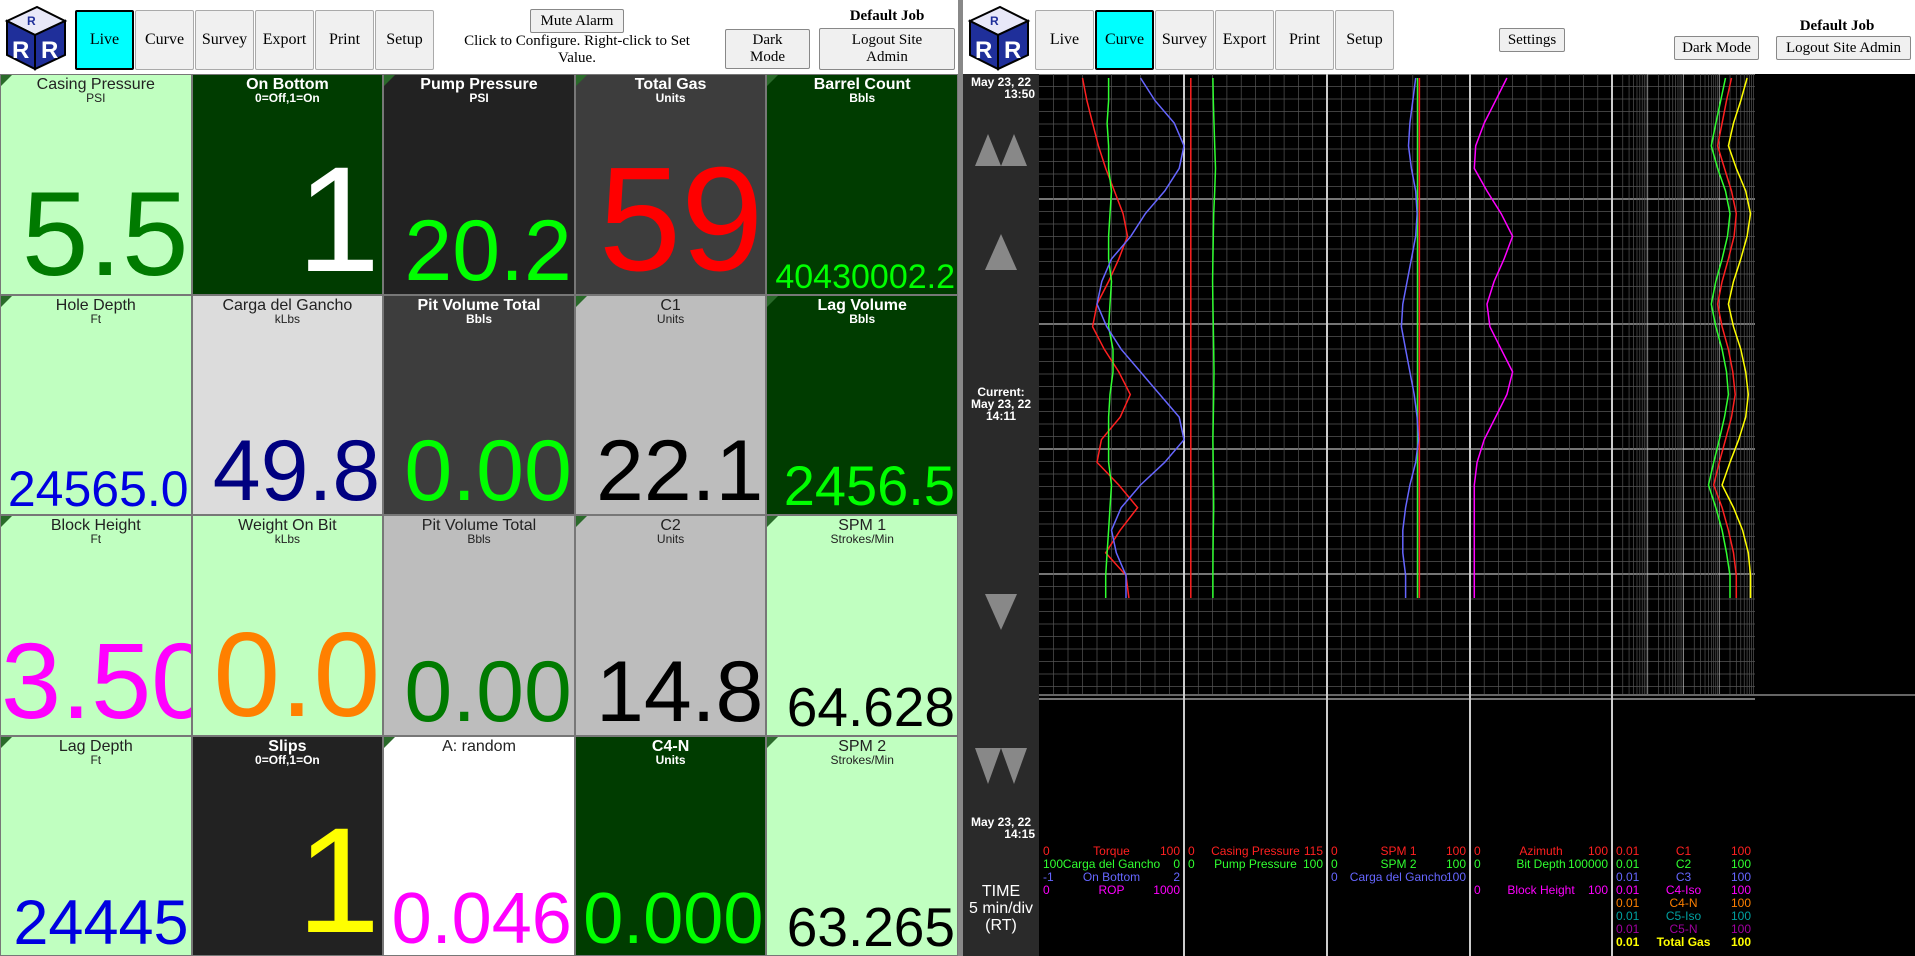  I want to click on tile-value: 22.1, so click(680, 469).